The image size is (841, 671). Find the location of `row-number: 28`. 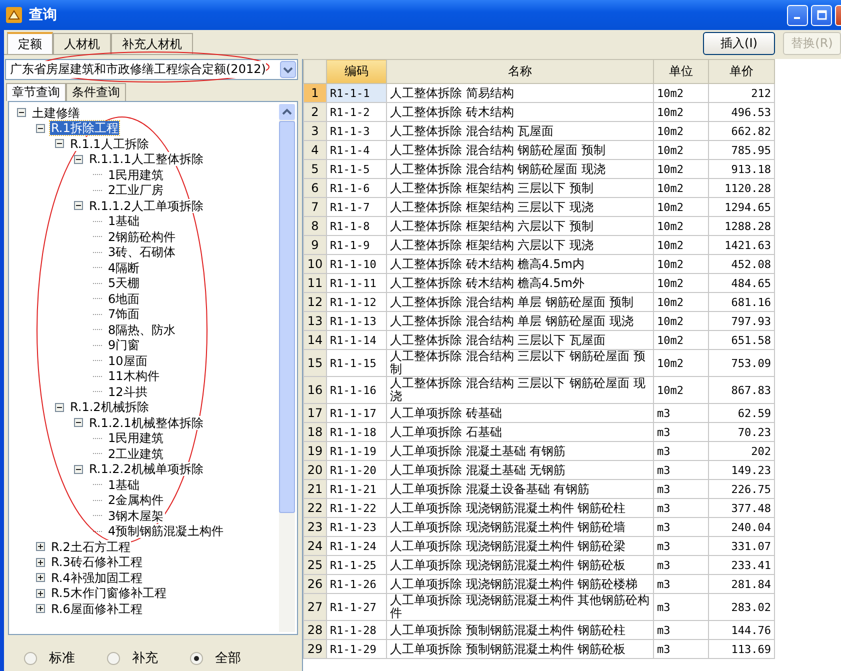

row-number: 28 is located at coordinates (315, 630).